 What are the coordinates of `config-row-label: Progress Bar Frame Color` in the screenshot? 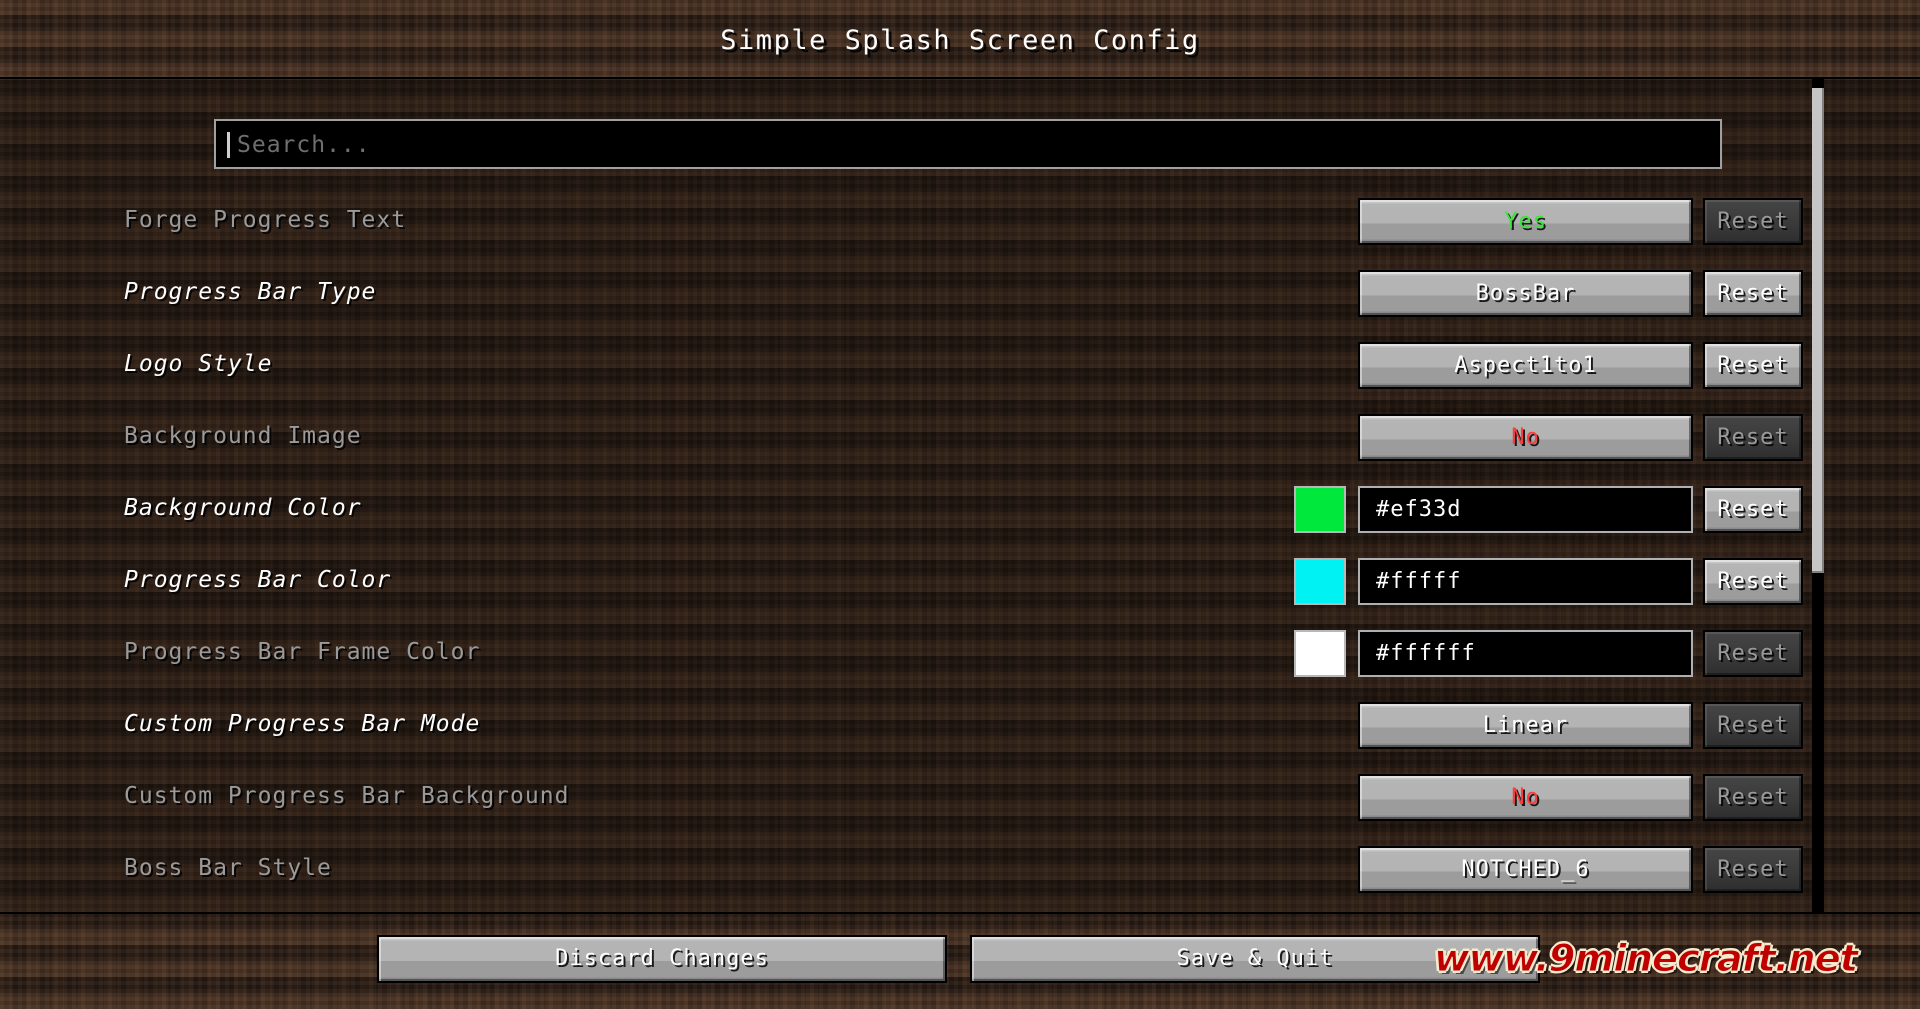 It's located at (302, 652).